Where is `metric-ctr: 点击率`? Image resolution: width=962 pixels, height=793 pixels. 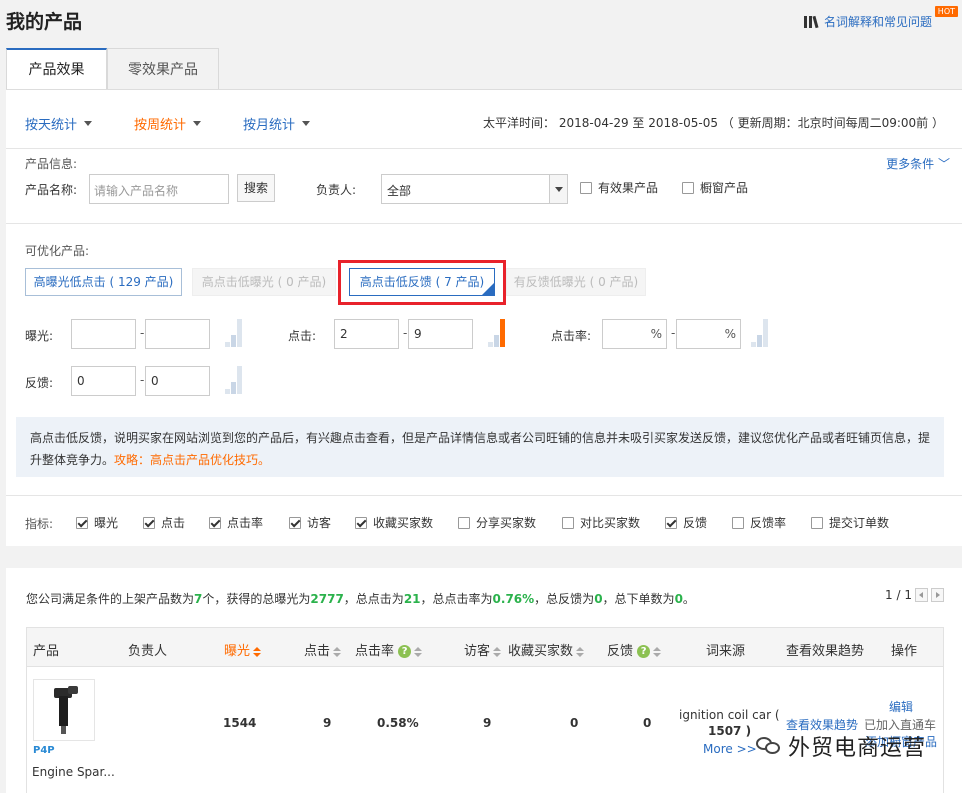 metric-ctr: 点击率 is located at coordinates (236, 522).